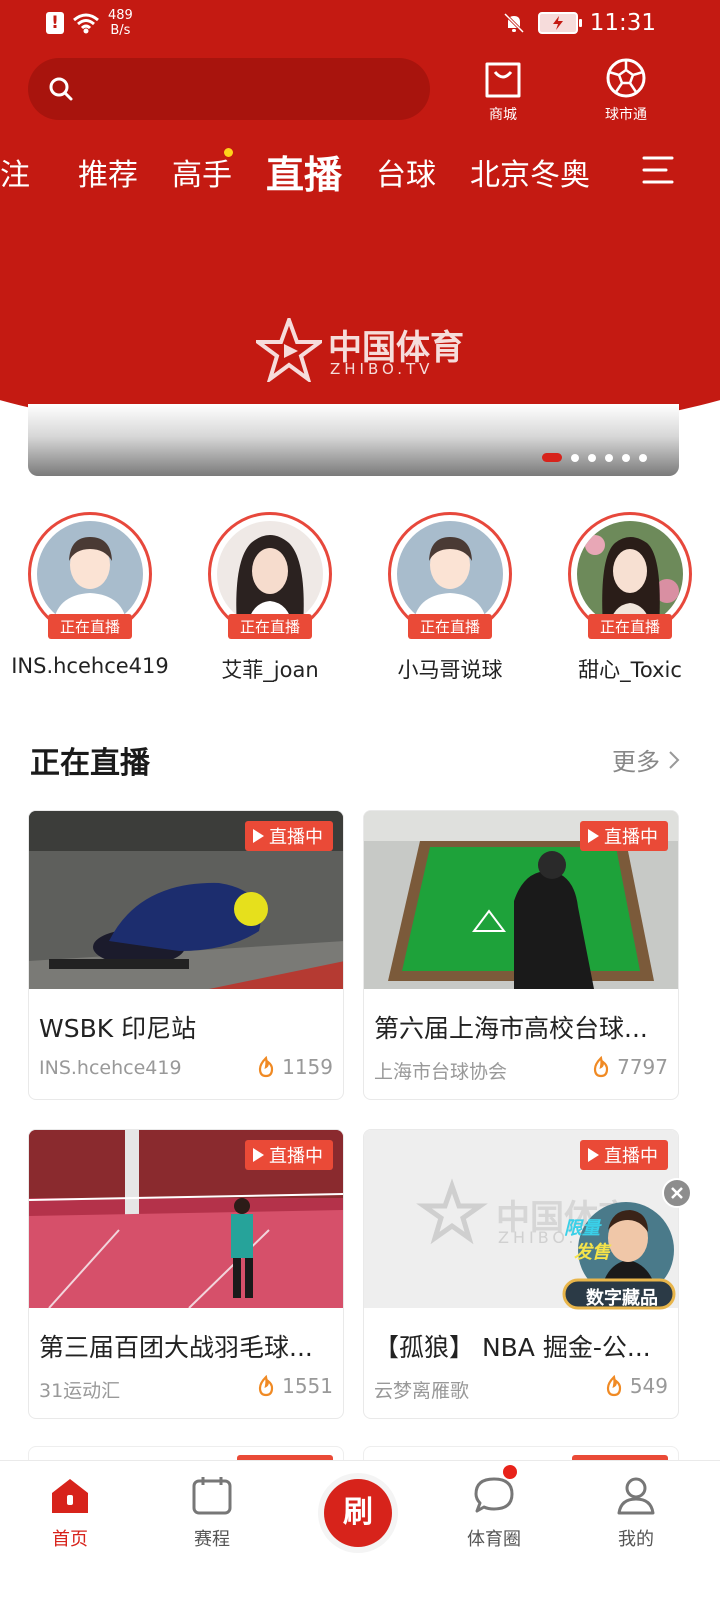 Image resolution: width=720 pixels, height=1600 pixels. I want to click on close-icon, so click(677, 1193).